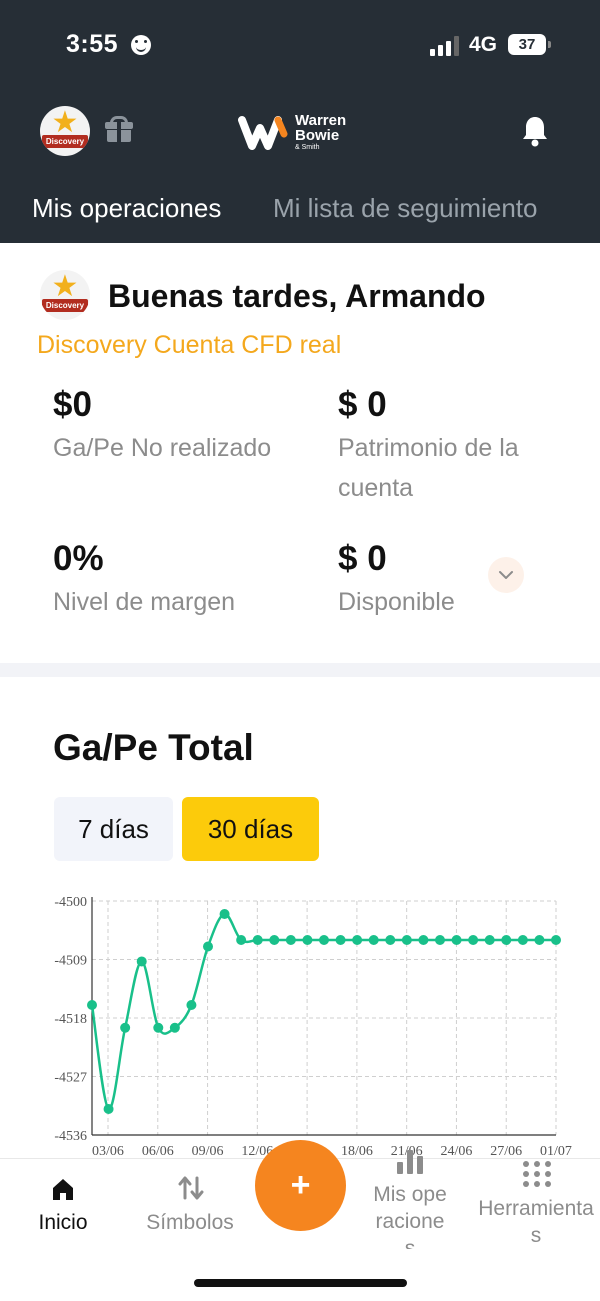 This screenshot has width=600, height=1301. I want to click on gift-icon, so click(119, 129).